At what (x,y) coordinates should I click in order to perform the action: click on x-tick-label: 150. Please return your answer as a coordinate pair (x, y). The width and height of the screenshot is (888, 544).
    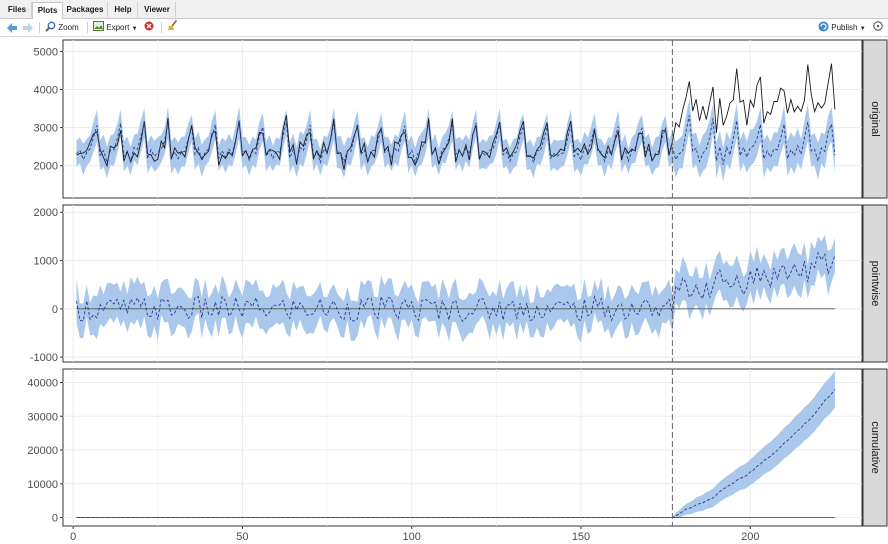
    Looking at the image, I should click on (581, 537).